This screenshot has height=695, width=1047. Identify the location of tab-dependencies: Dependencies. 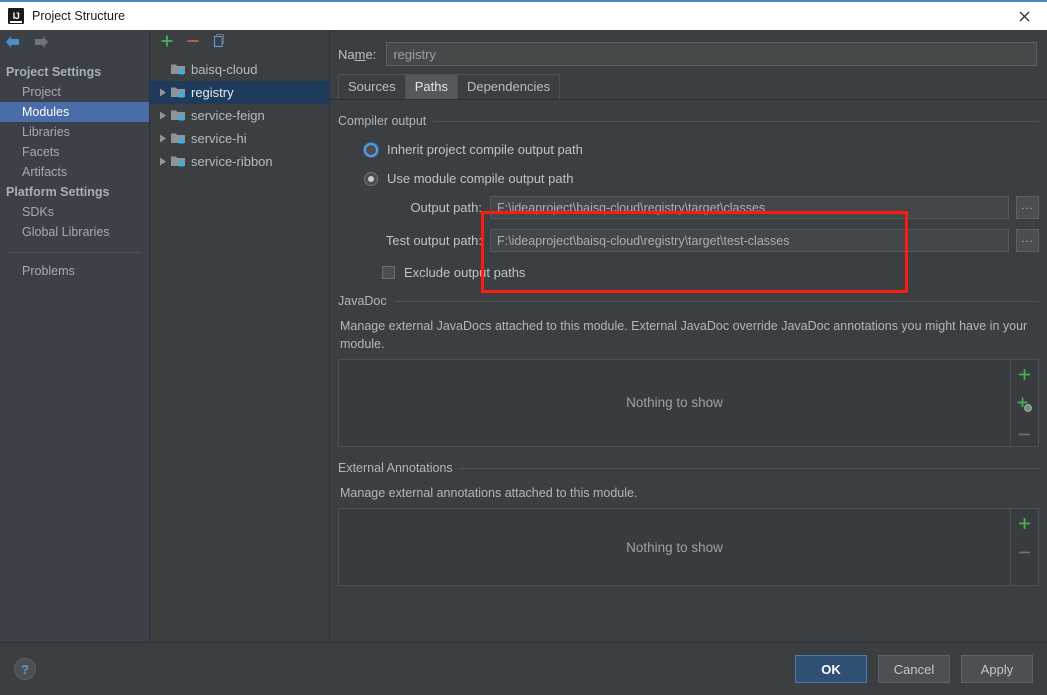
(508, 86).